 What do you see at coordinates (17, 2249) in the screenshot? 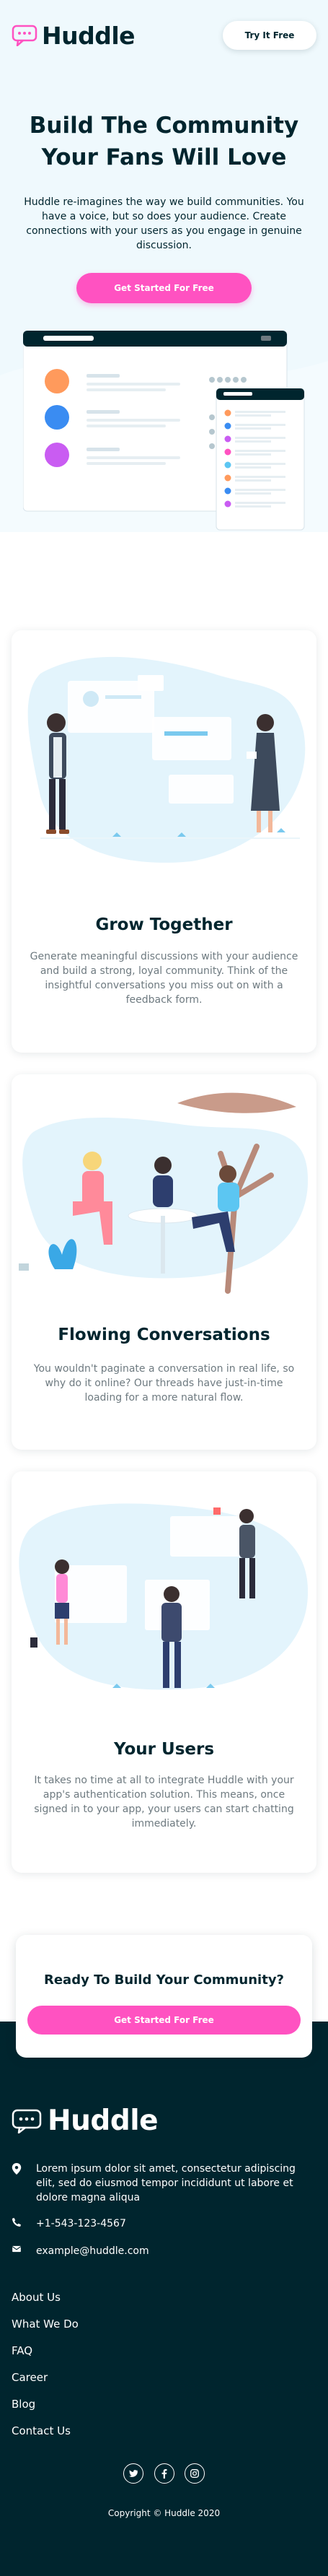
I see `email-icon` at bounding box center [17, 2249].